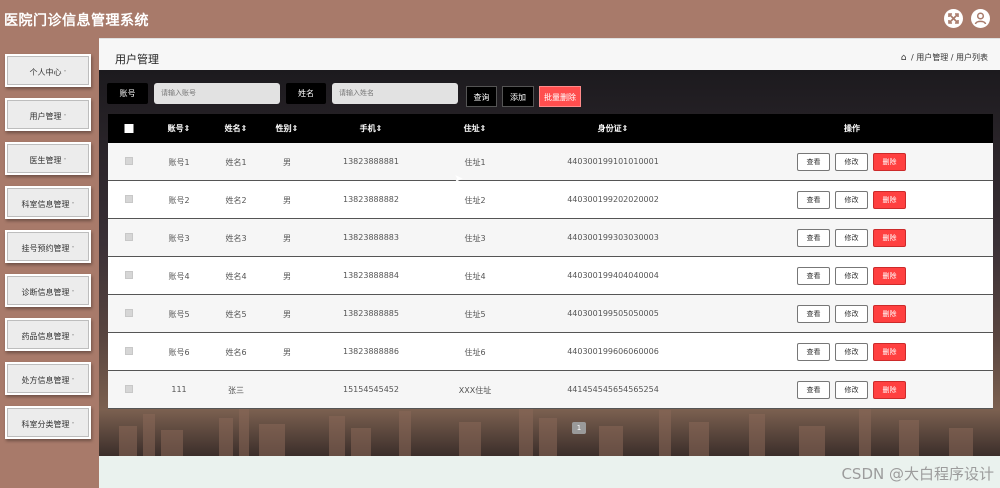 Image resolution: width=1000 pixels, height=488 pixels. Describe the element at coordinates (953, 18) in the screenshot. I see `fullscreen-icon` at that location.